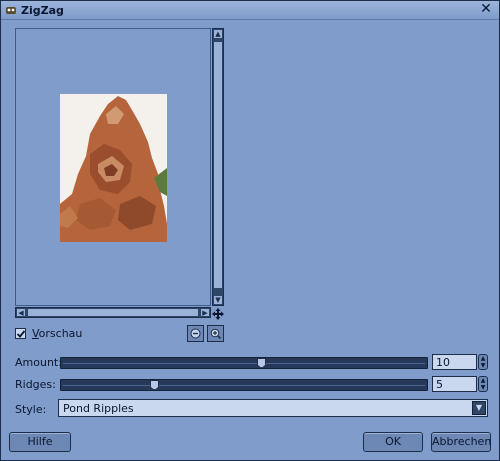 The width and height of the screenshot is (500, 461). Describe the element at coordinates (479, 408) in the screenshot. I see `chevron-down-icon: ▼` at that location.